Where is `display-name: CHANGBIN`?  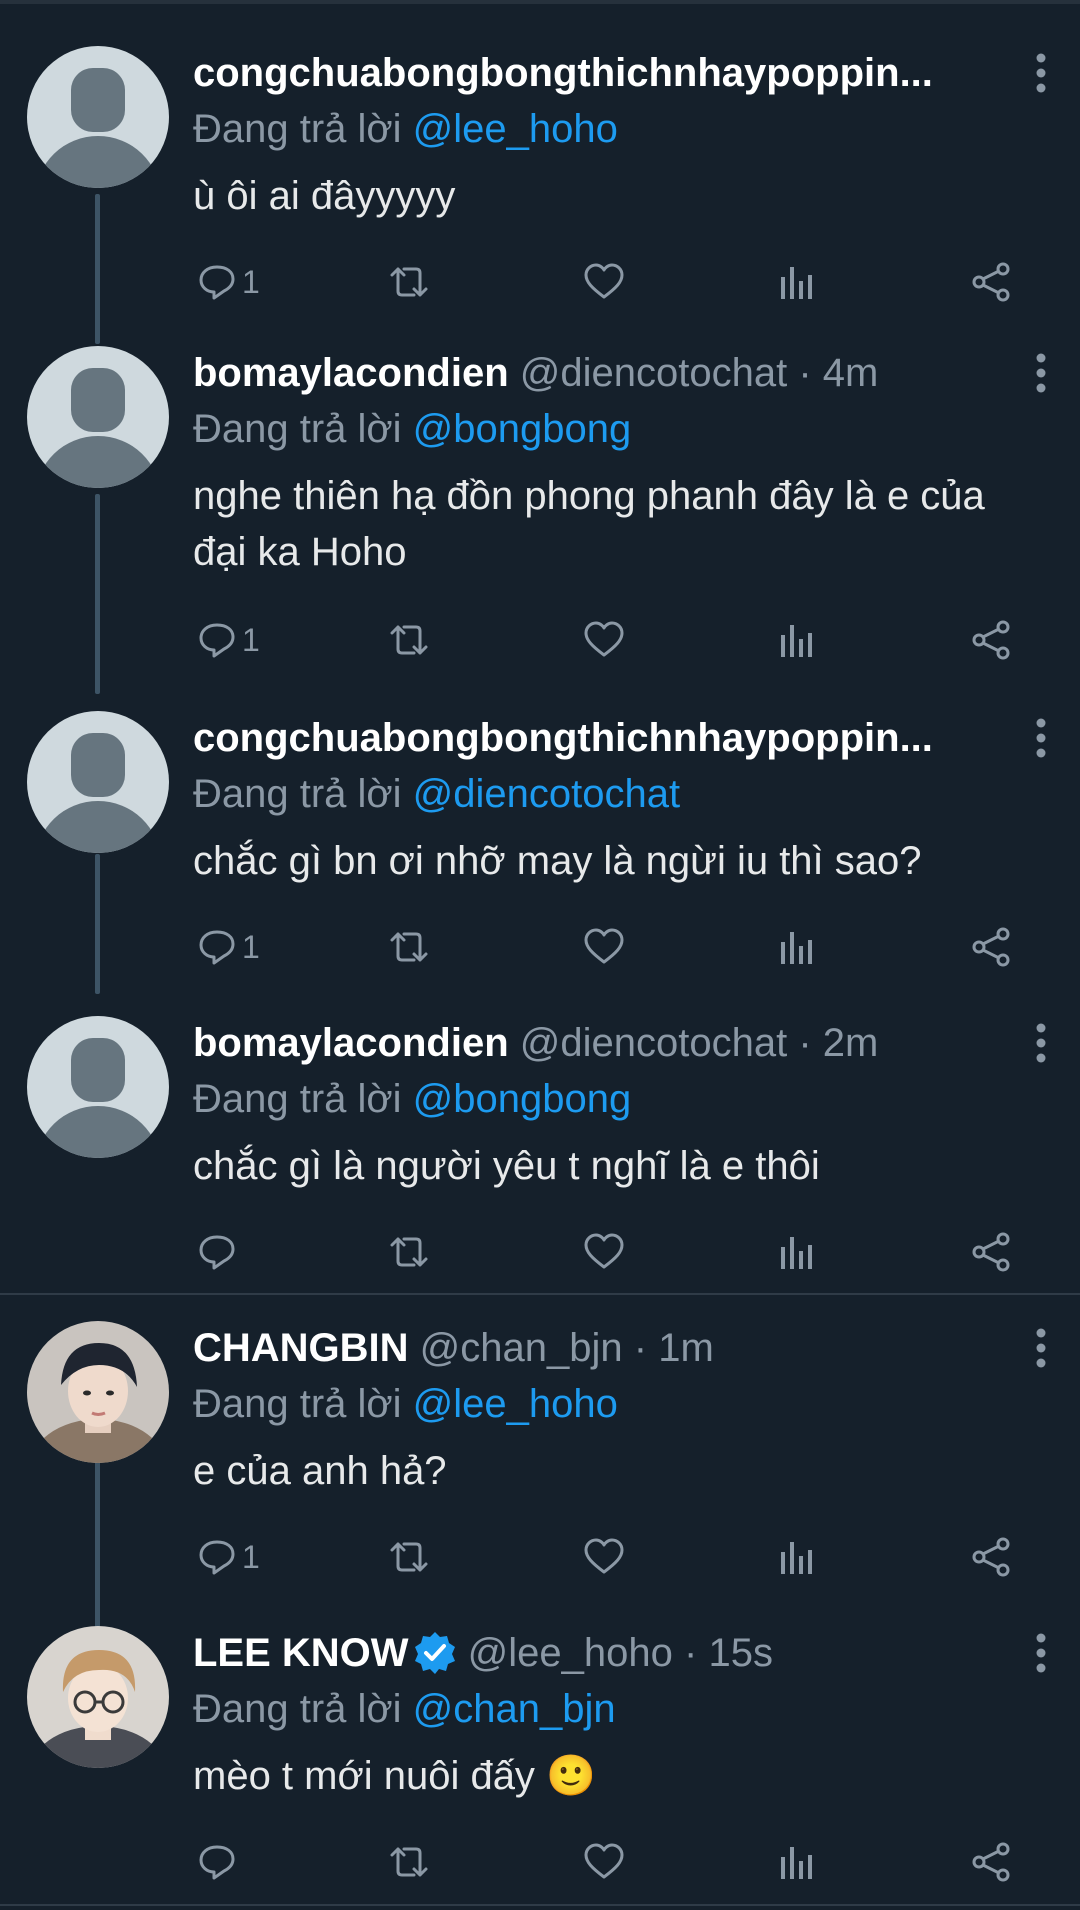
display-name: CHANGBIN is located at coordinates (301, 1348).